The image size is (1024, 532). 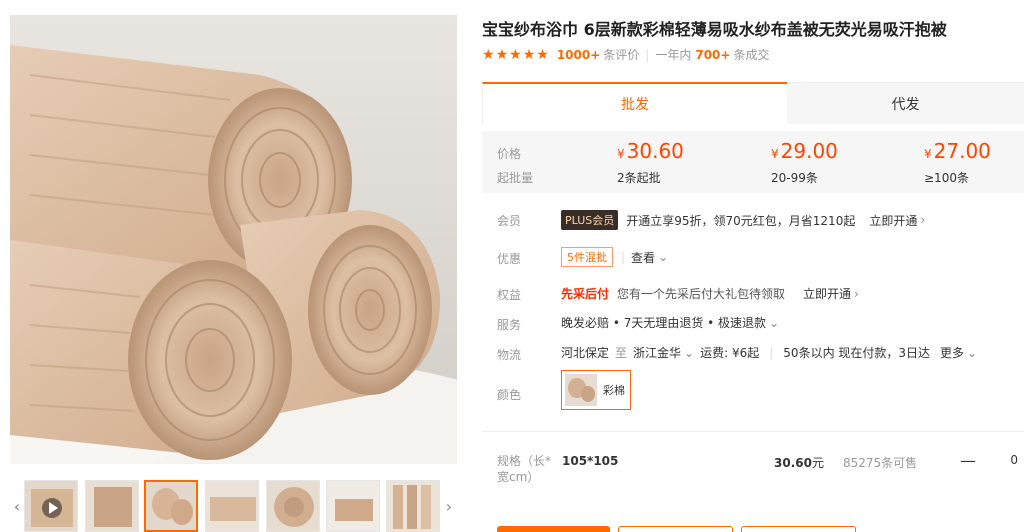 What do you see at coordinates (17, 506) in the screenshot?
I see `chevron-left-icon: ‹` at bounding box center [17, 506].